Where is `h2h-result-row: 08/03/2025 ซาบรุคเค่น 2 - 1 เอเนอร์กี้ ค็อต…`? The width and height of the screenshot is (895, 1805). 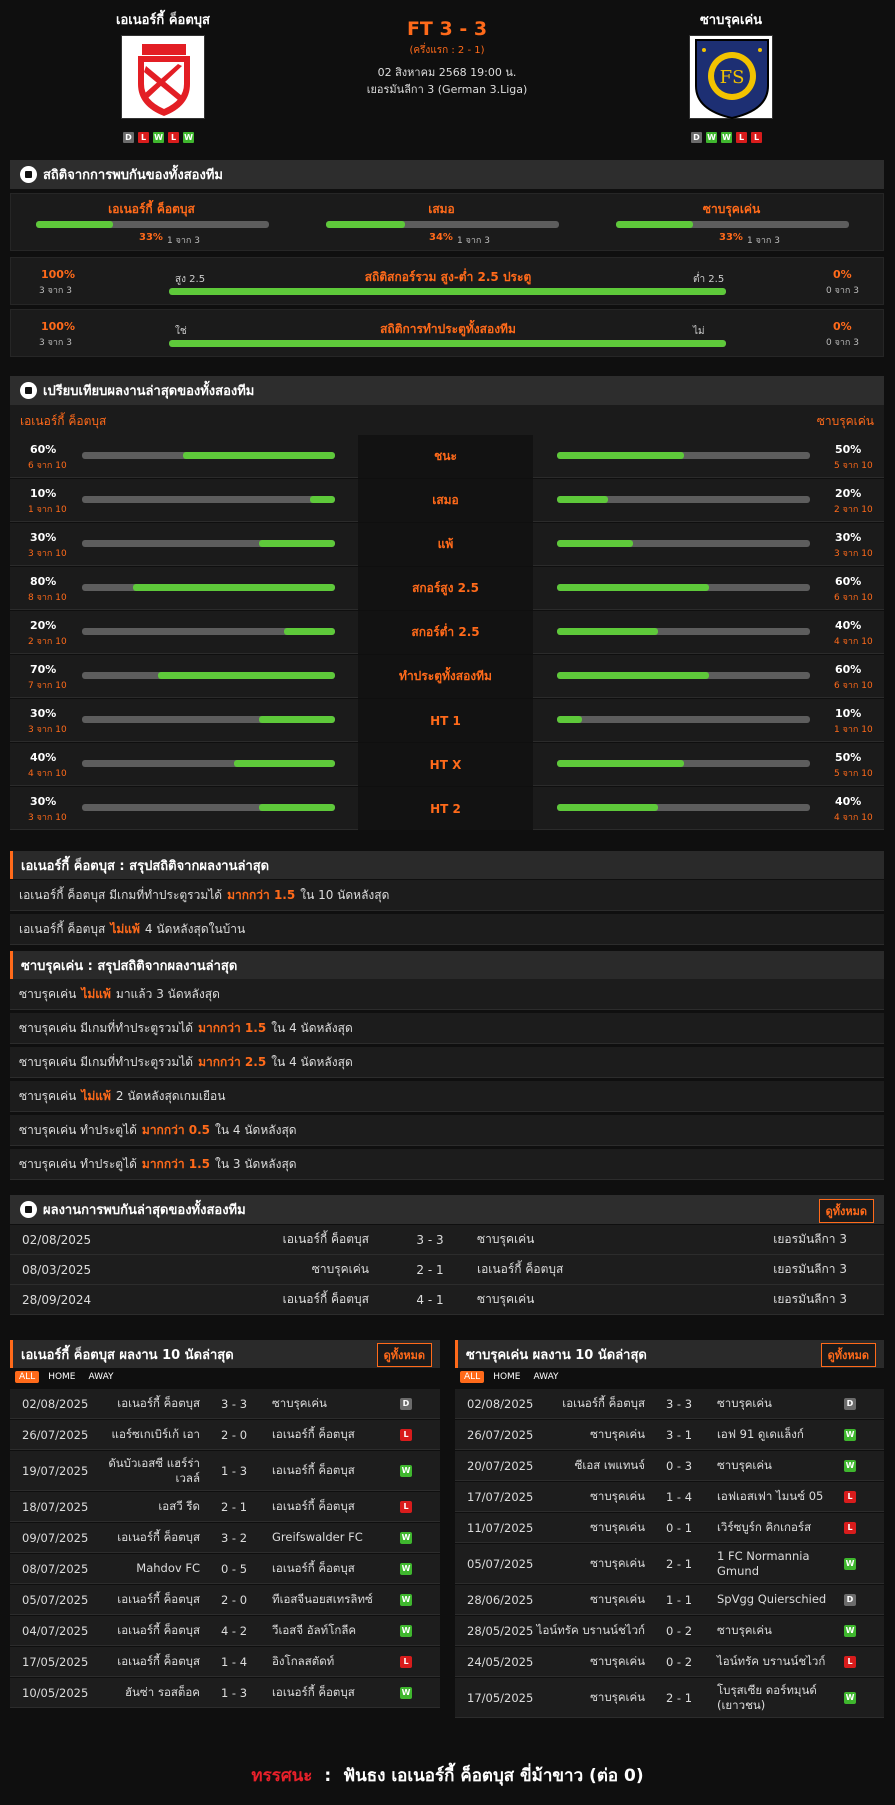 h2h-result-row: 08/03/2025 ซาบรุคเค่น 2 - 1 เอเนอร์กี้ ค็อต… is located at coordinates (447, 1270).